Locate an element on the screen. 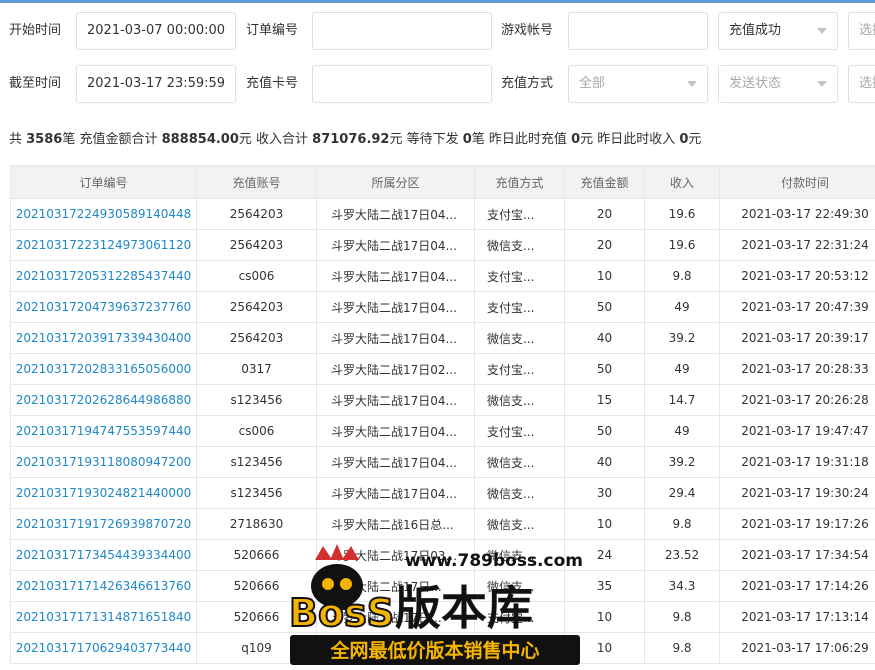 The image size is (875, 670). cell-income: 19.6 is located at coordinates (682, 245).